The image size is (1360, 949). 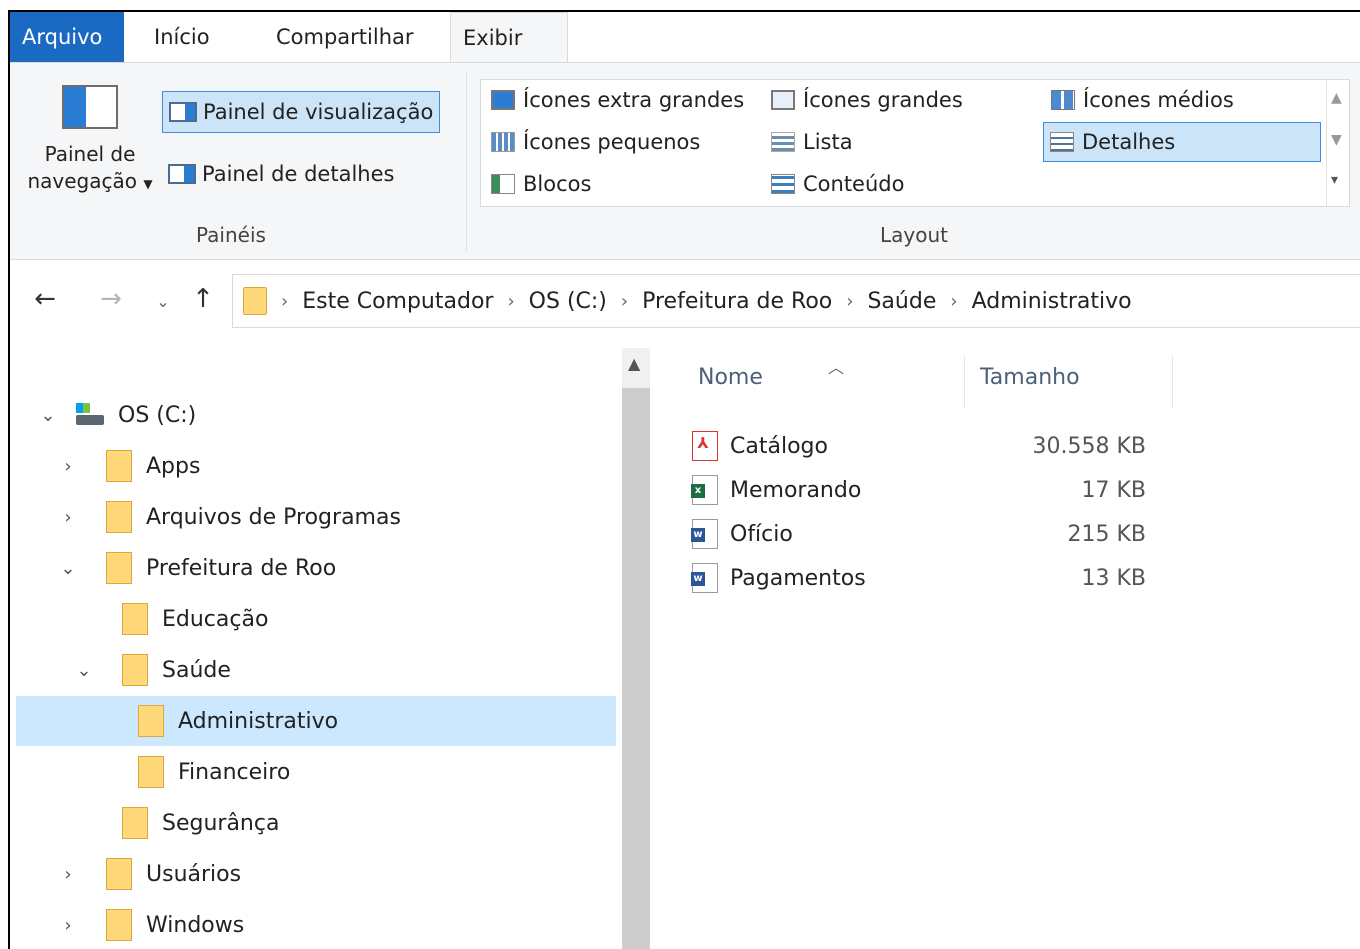 What do you see at coordinates (509, 38) in the screenshot?
I see `tab-exibir: Exibir` at bounding box center [509, 38].